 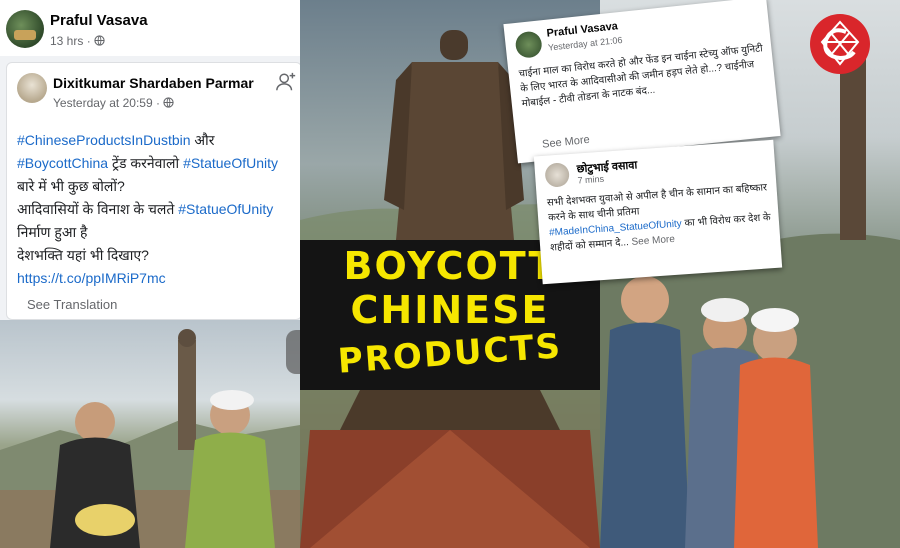 I want to click on carousel-scroll-arrow, so click(x=293, y=352).